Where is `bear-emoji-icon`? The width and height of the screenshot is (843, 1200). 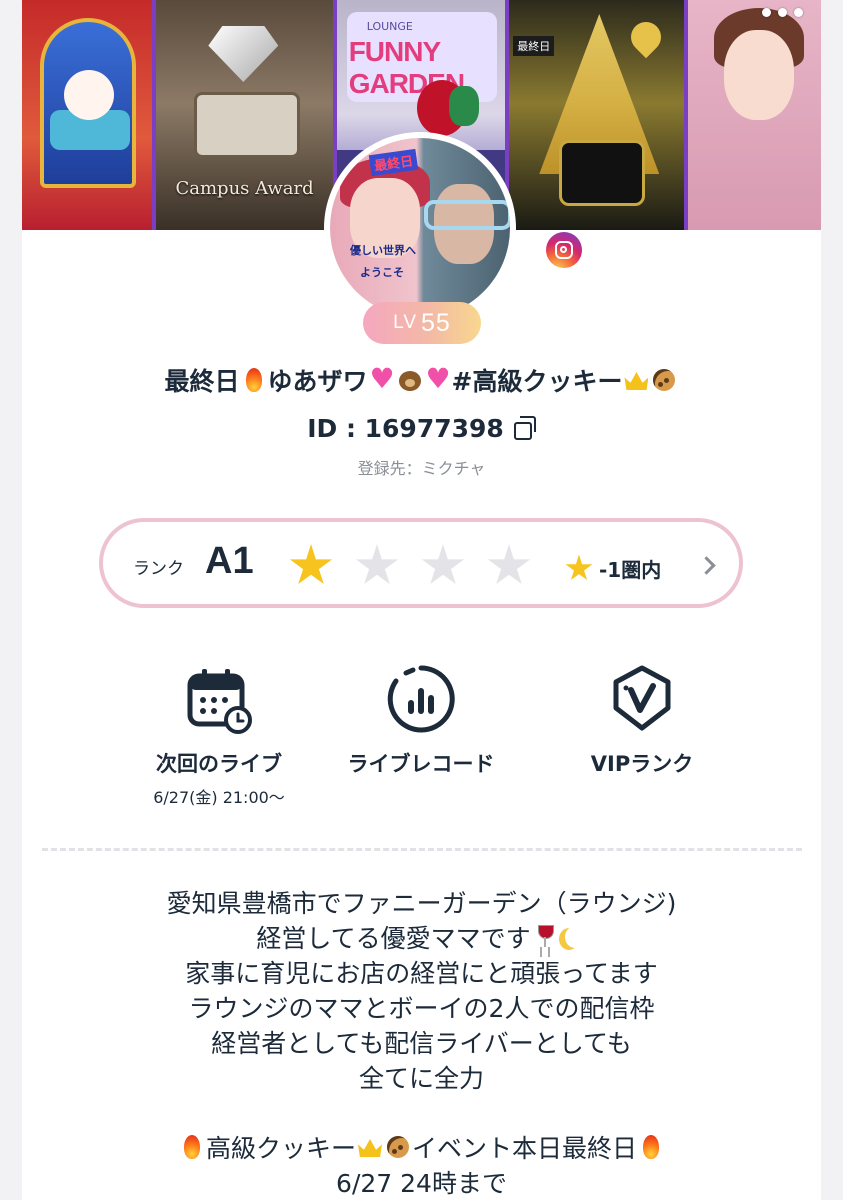 bear-emoji-icon is located at coordinates (410, 380).